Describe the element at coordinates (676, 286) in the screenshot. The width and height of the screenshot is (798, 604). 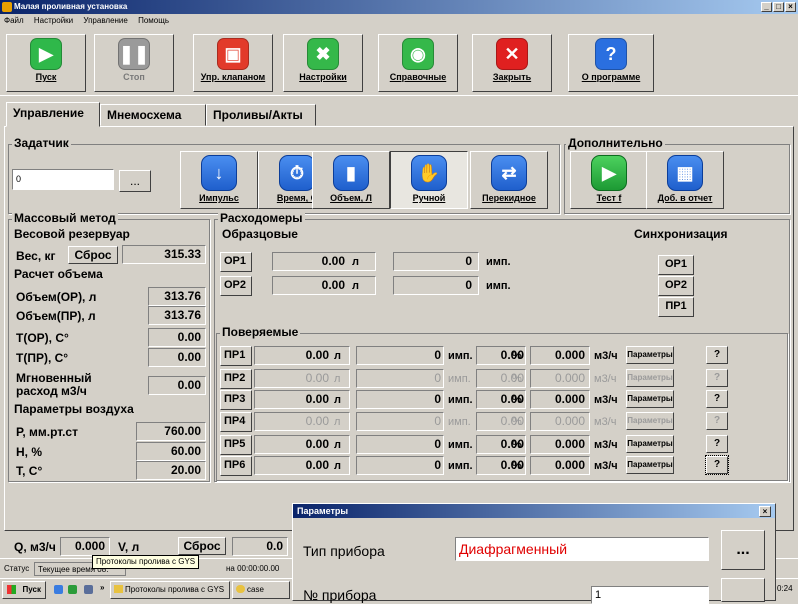
I see `sync-button: ОР2` at that location.